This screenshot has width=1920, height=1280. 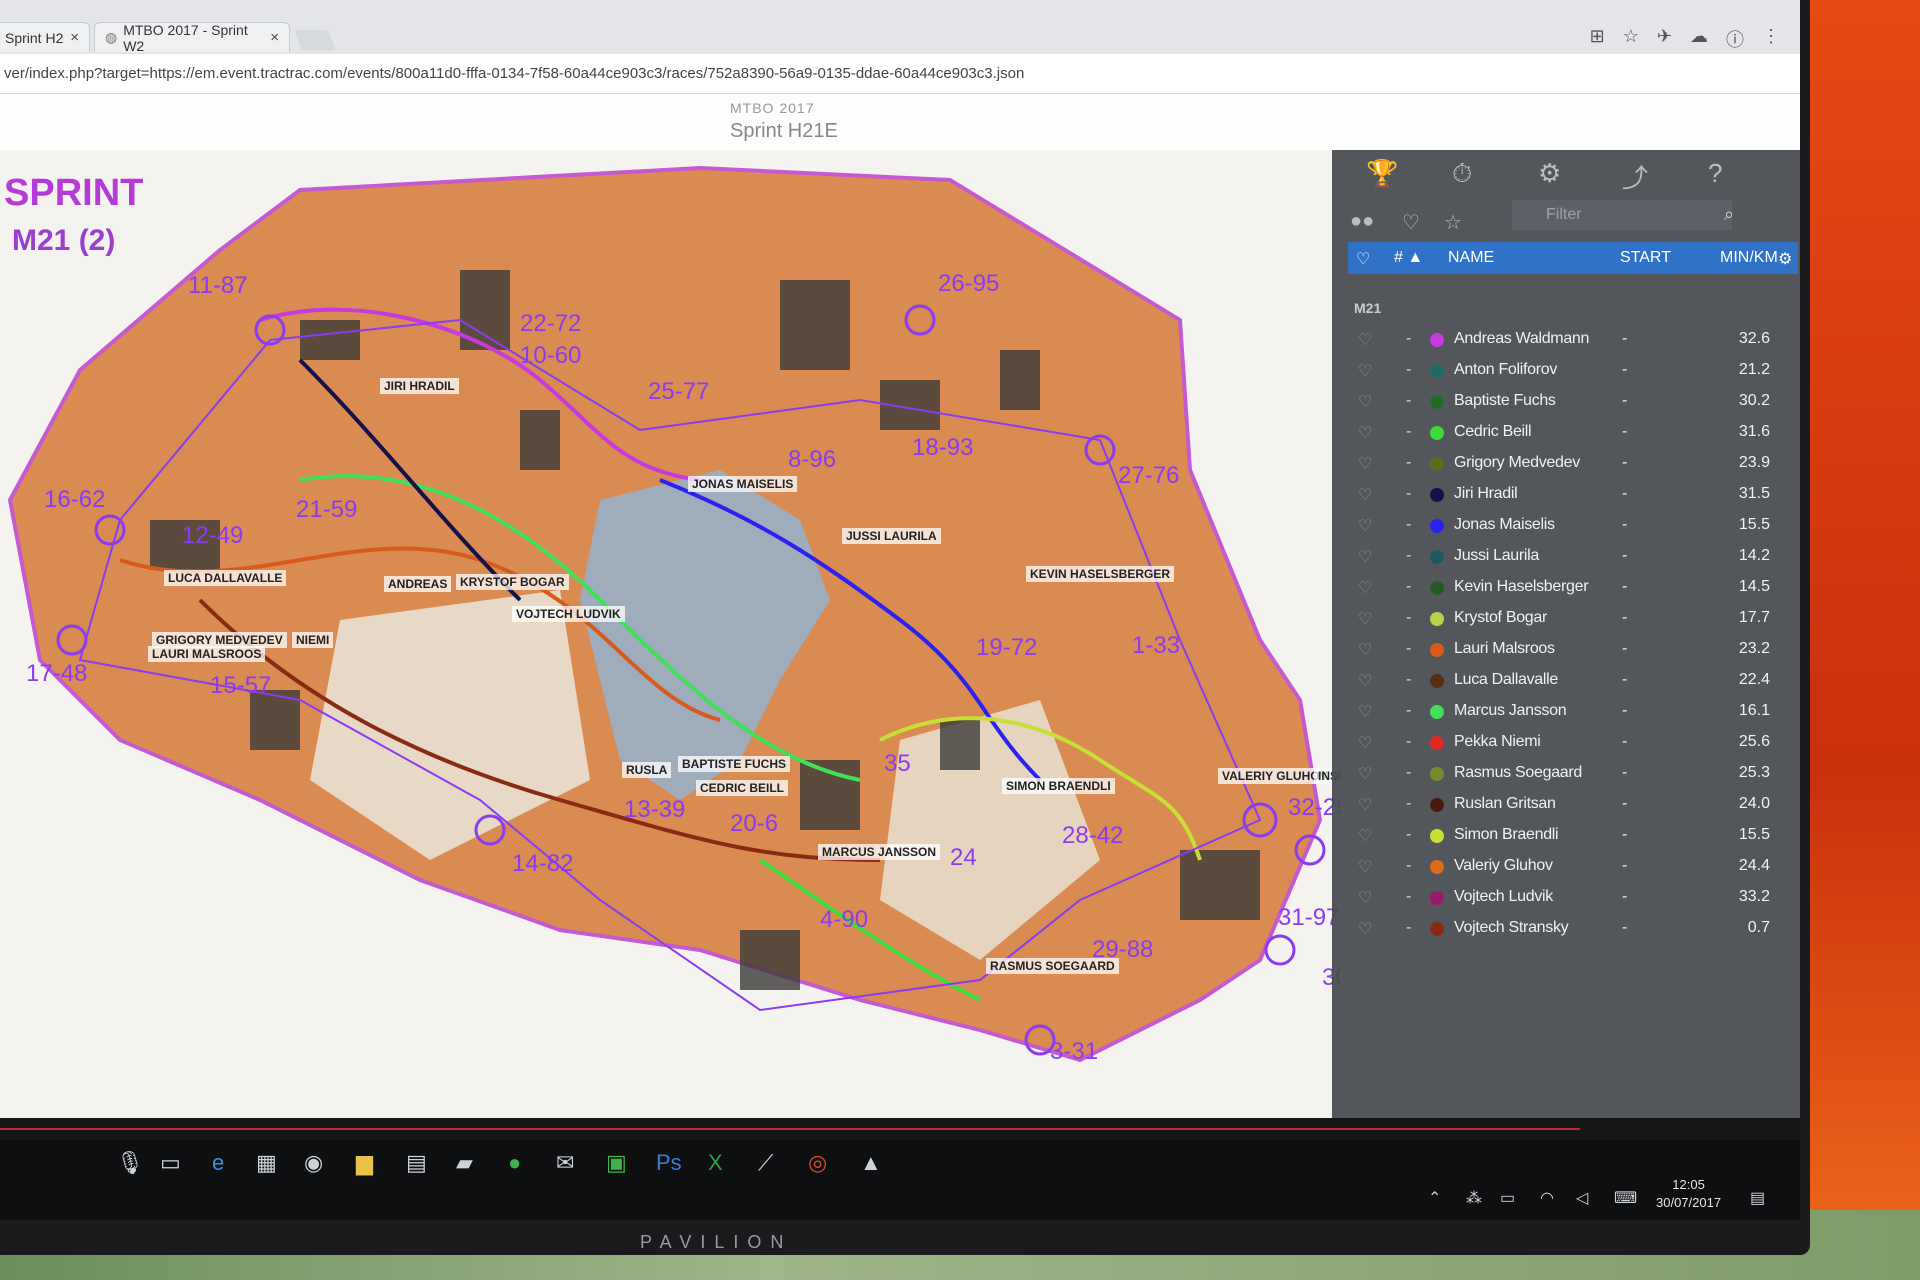 I want to click on browser-tab-sprint-h2: Sprint H2 ×, so click(x=45, y=37).